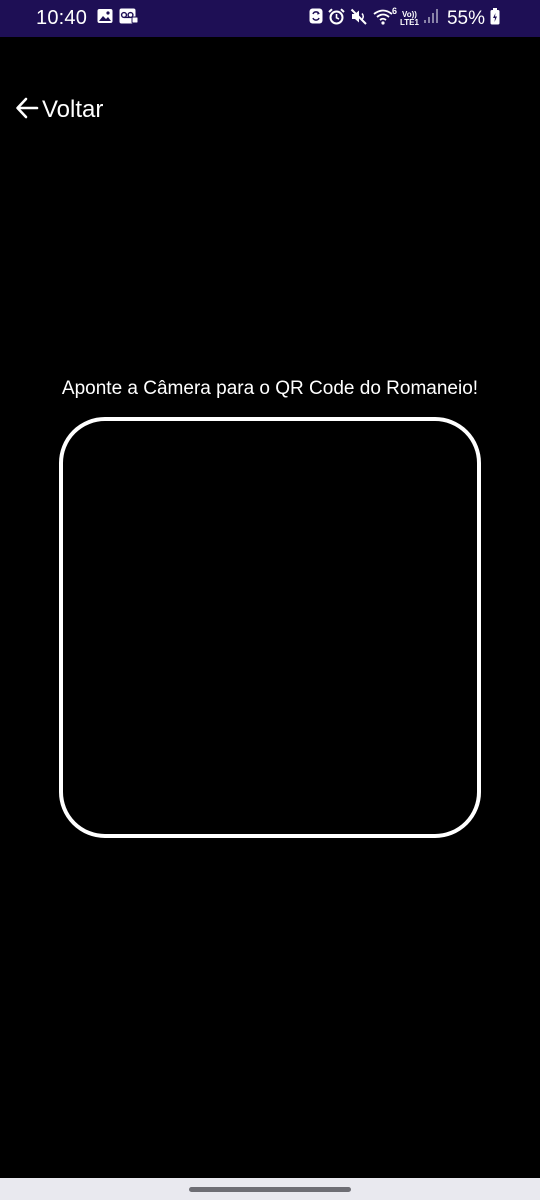 The image size is (540, 1200). I want to click on status-time: 10:40, so click(62, 18).